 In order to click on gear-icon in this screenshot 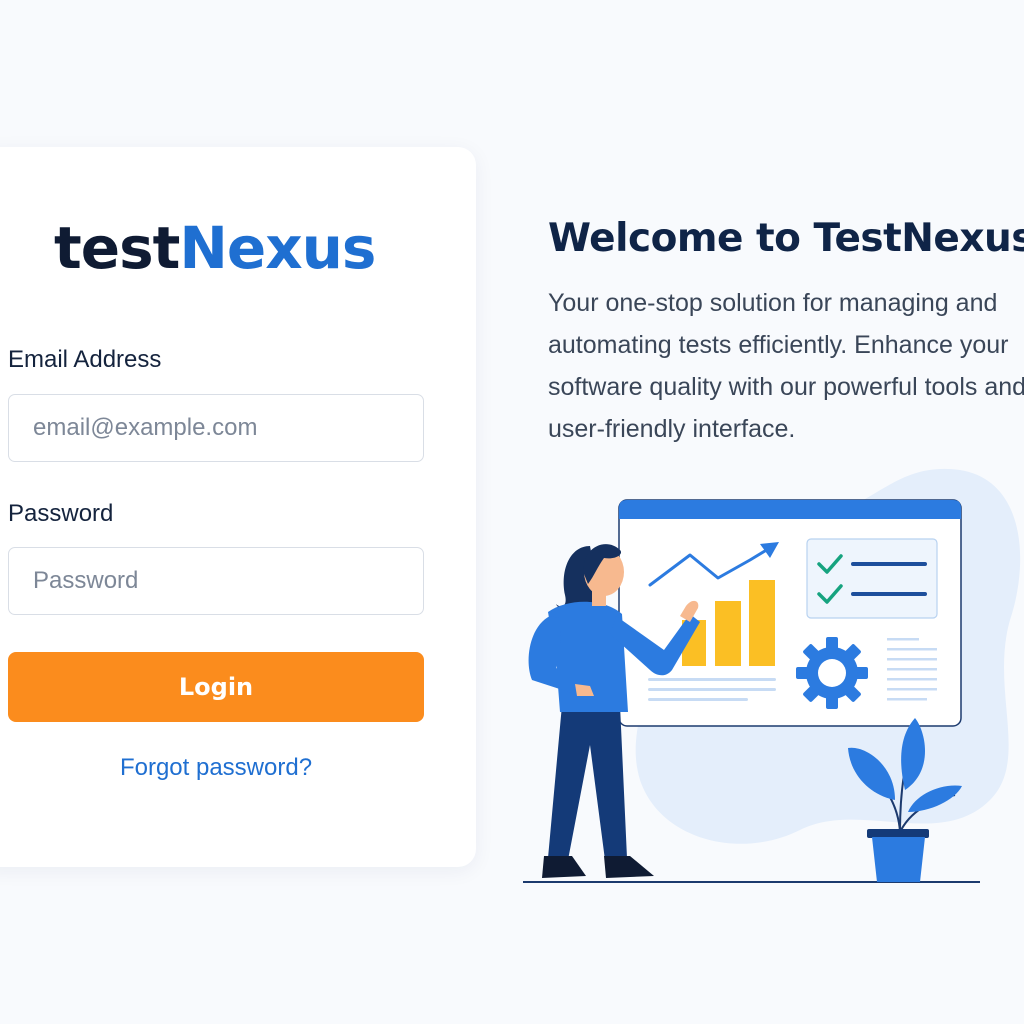, I will do `click(832, 673)`.